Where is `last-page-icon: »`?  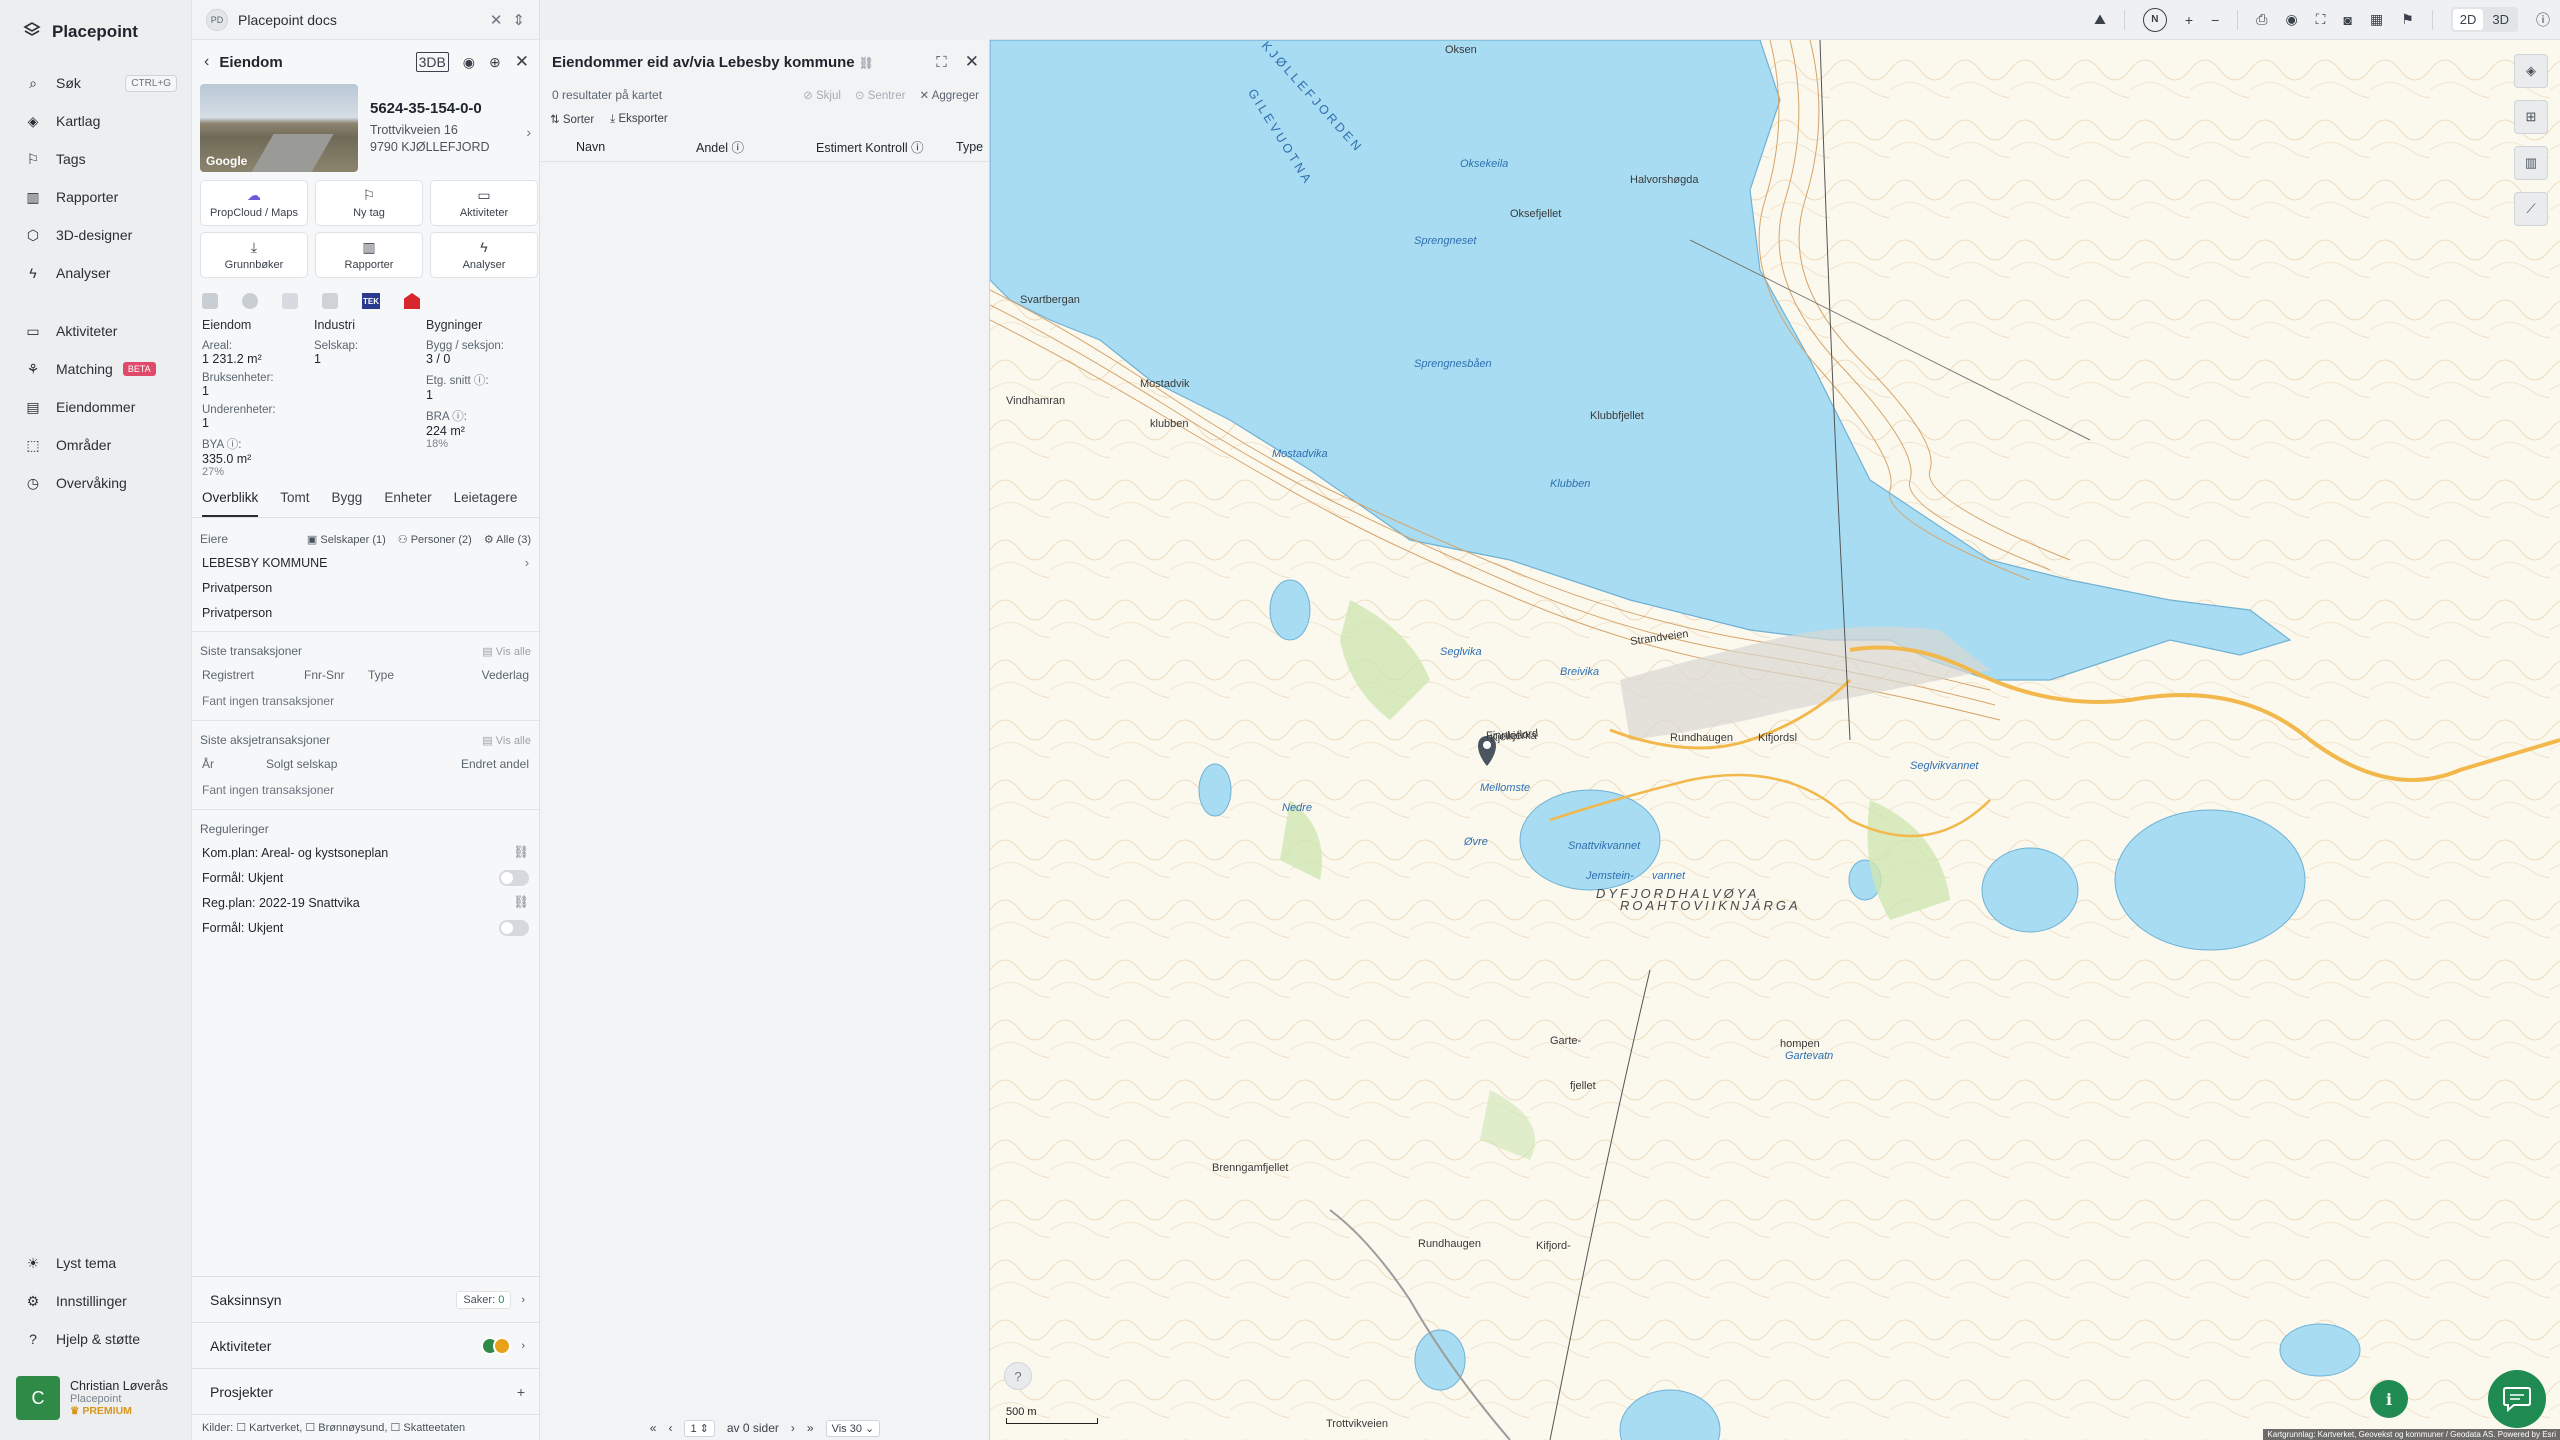 last-page-icon: » is located at coordinates (810, 1428).